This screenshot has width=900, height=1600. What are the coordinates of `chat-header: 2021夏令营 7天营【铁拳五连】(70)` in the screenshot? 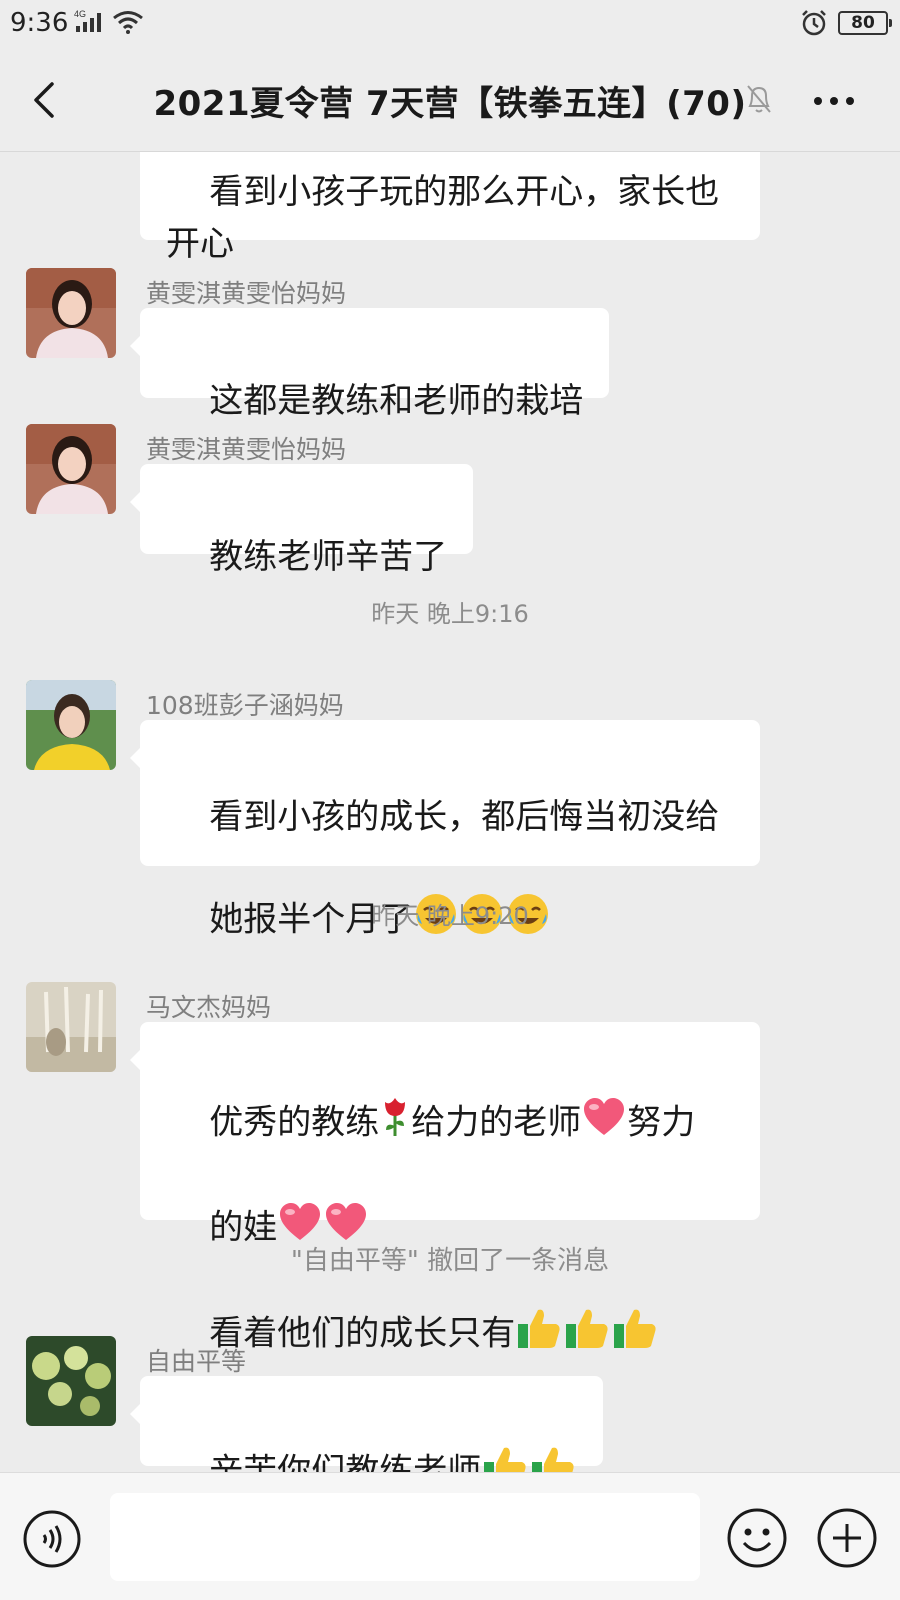 It's located at (450, 99).